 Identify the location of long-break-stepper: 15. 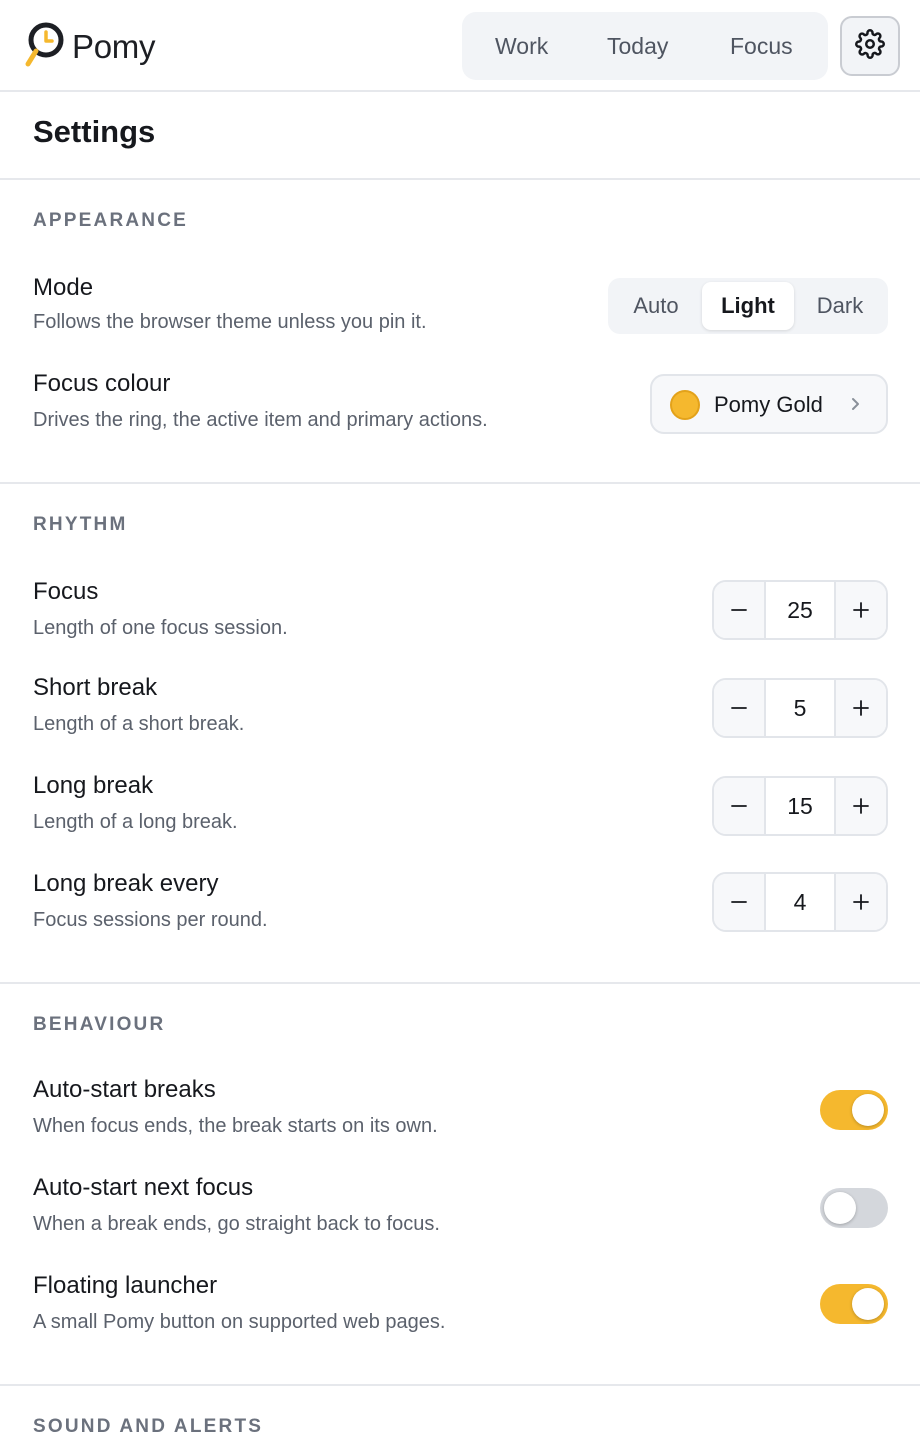
(800, 806).